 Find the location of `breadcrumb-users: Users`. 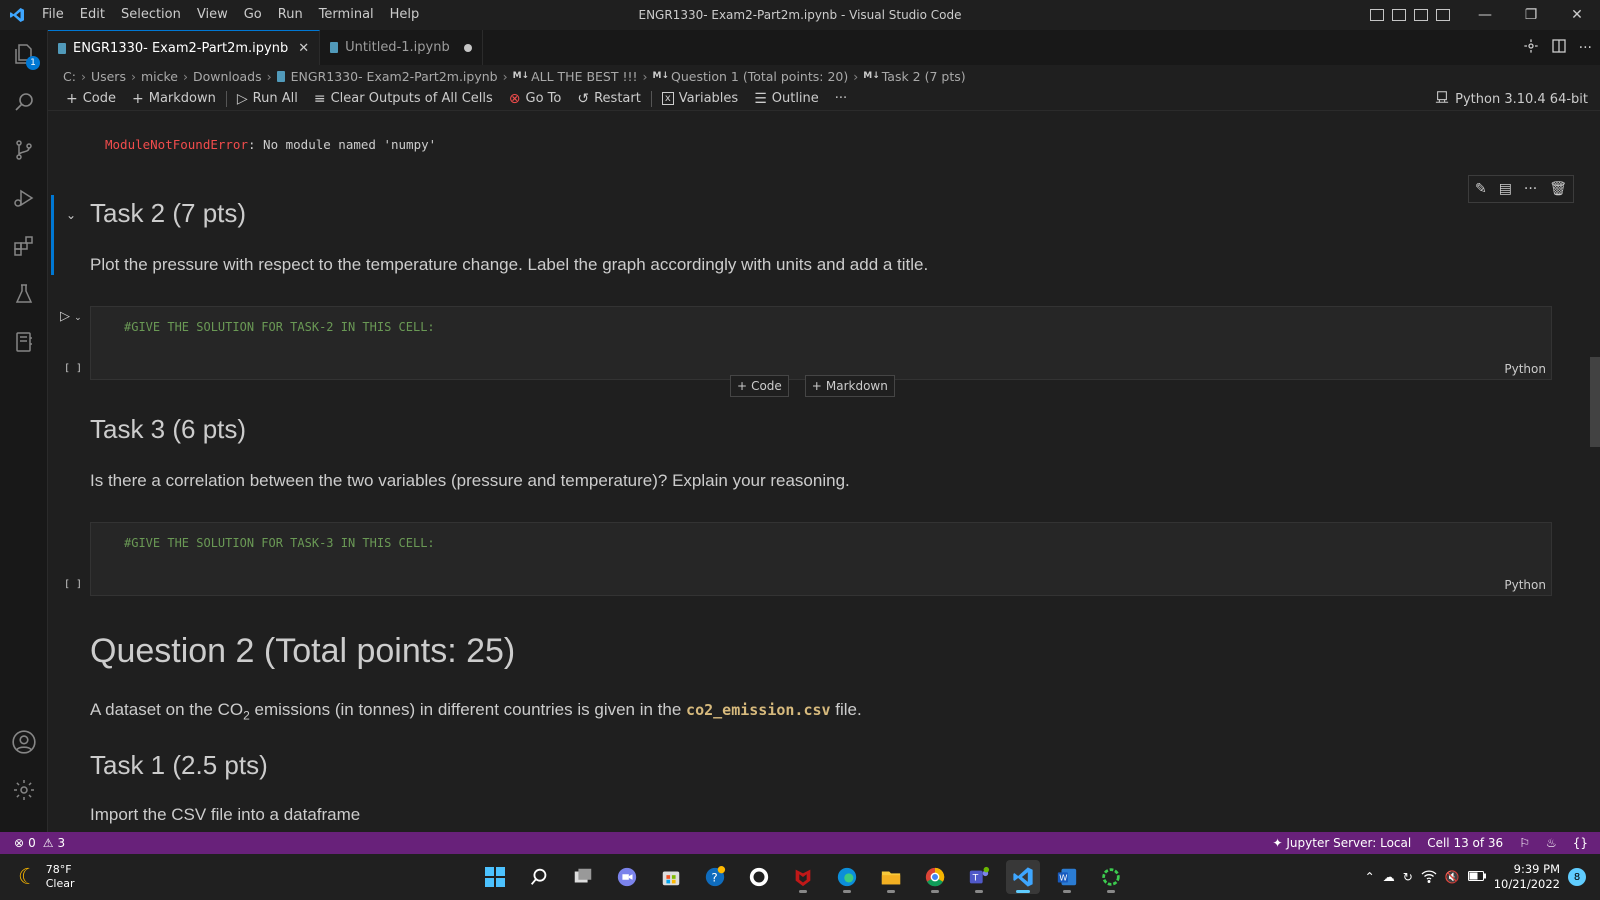

breadcrumb-users: Users is located at coordinates (108, 76).